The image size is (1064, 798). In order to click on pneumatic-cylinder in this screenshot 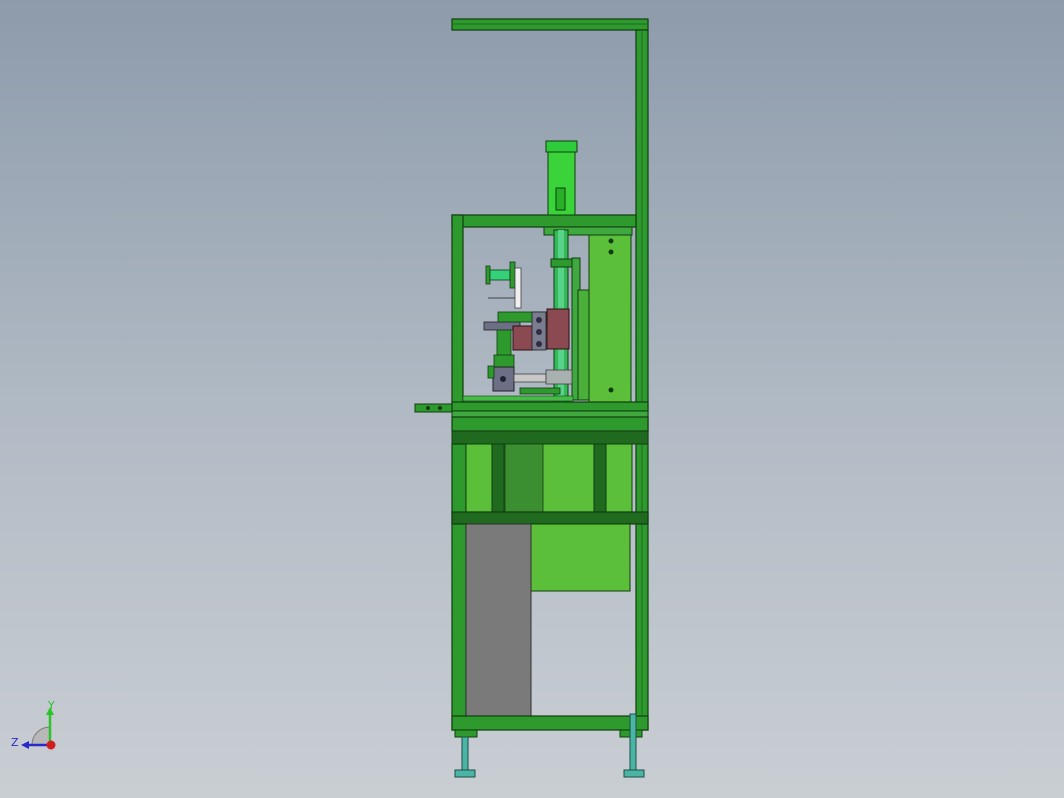, I will do `click(561, 178)`.